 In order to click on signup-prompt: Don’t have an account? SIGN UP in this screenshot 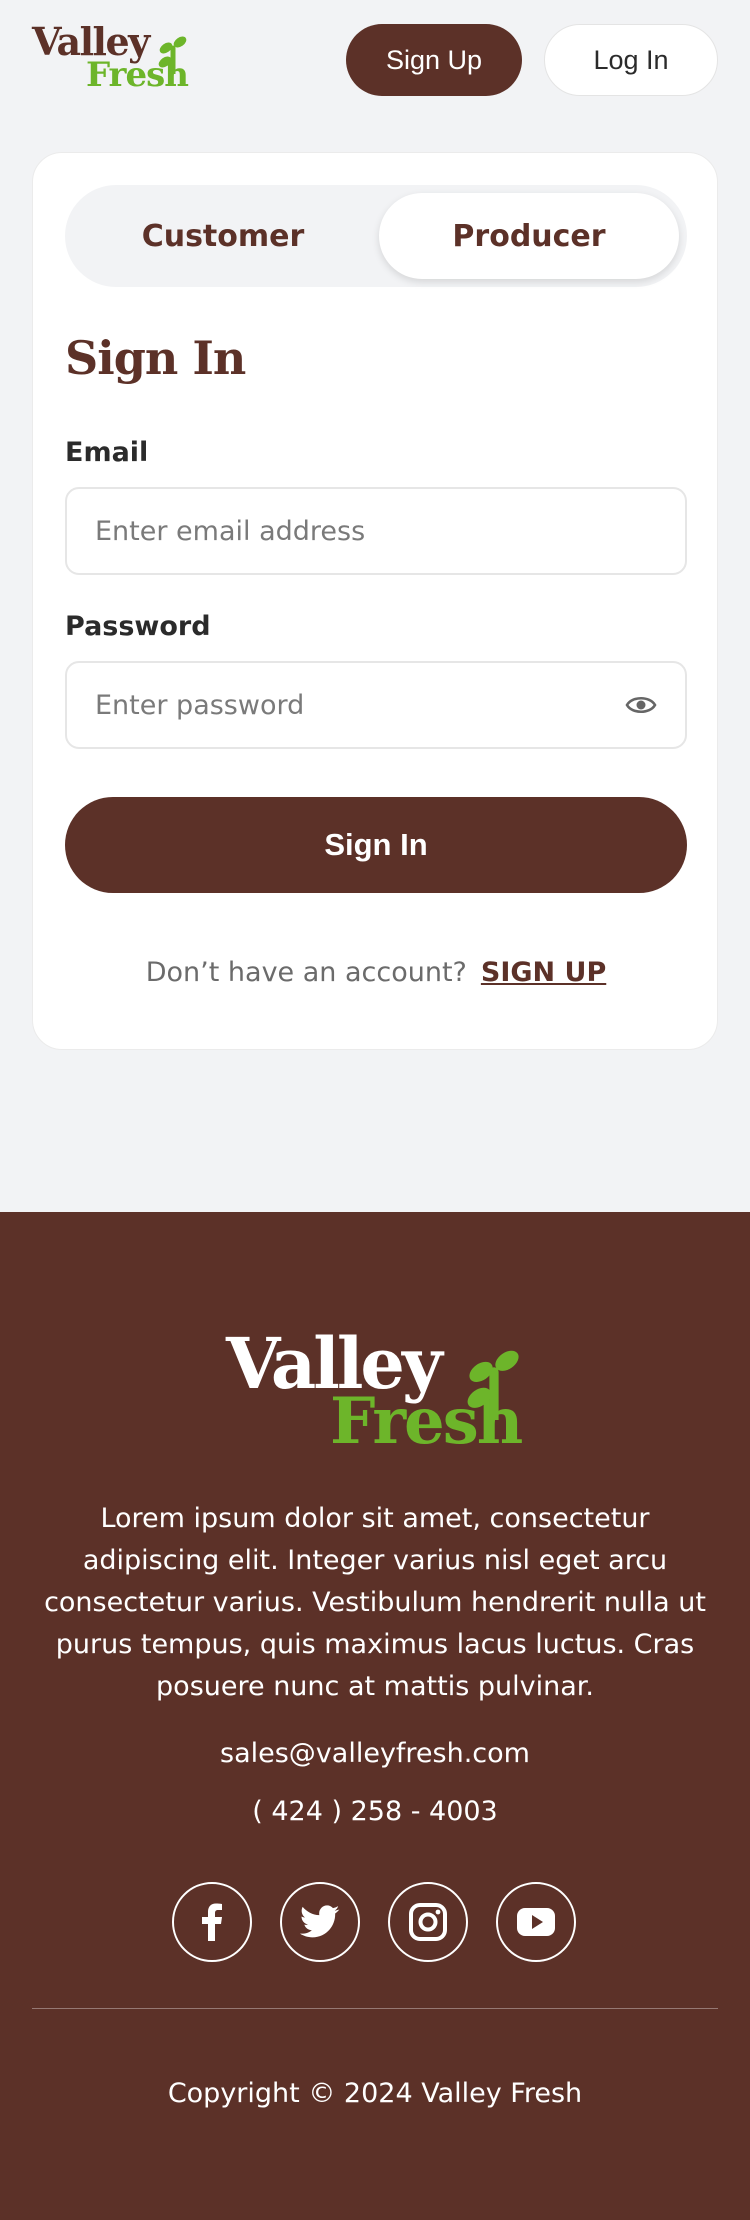, I will do `click(376, 972)`.